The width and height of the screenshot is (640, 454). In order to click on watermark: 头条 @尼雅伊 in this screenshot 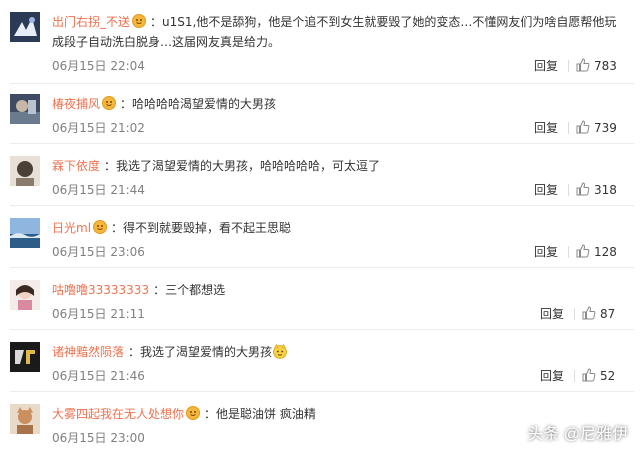, I will do `click(577, 434)`.